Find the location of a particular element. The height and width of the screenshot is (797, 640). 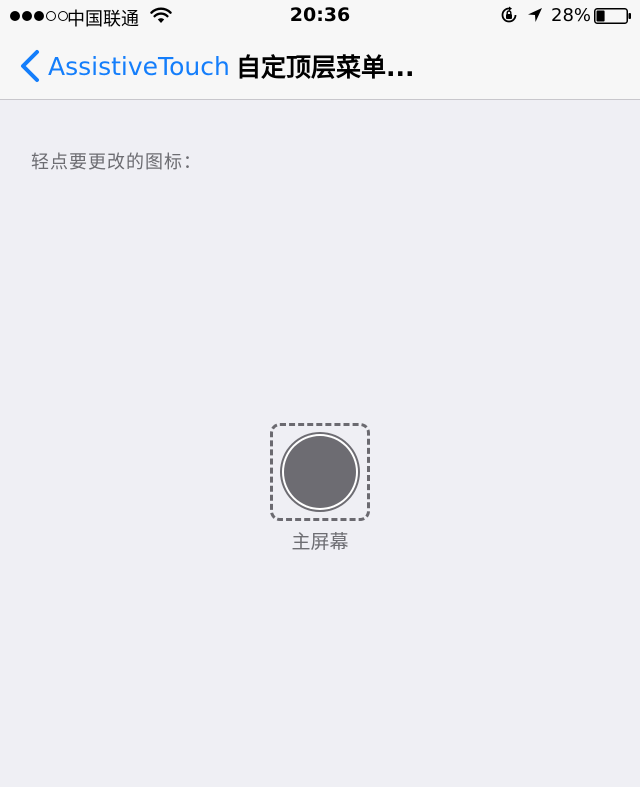

bottom-strip is located at coordinates (320, 792).